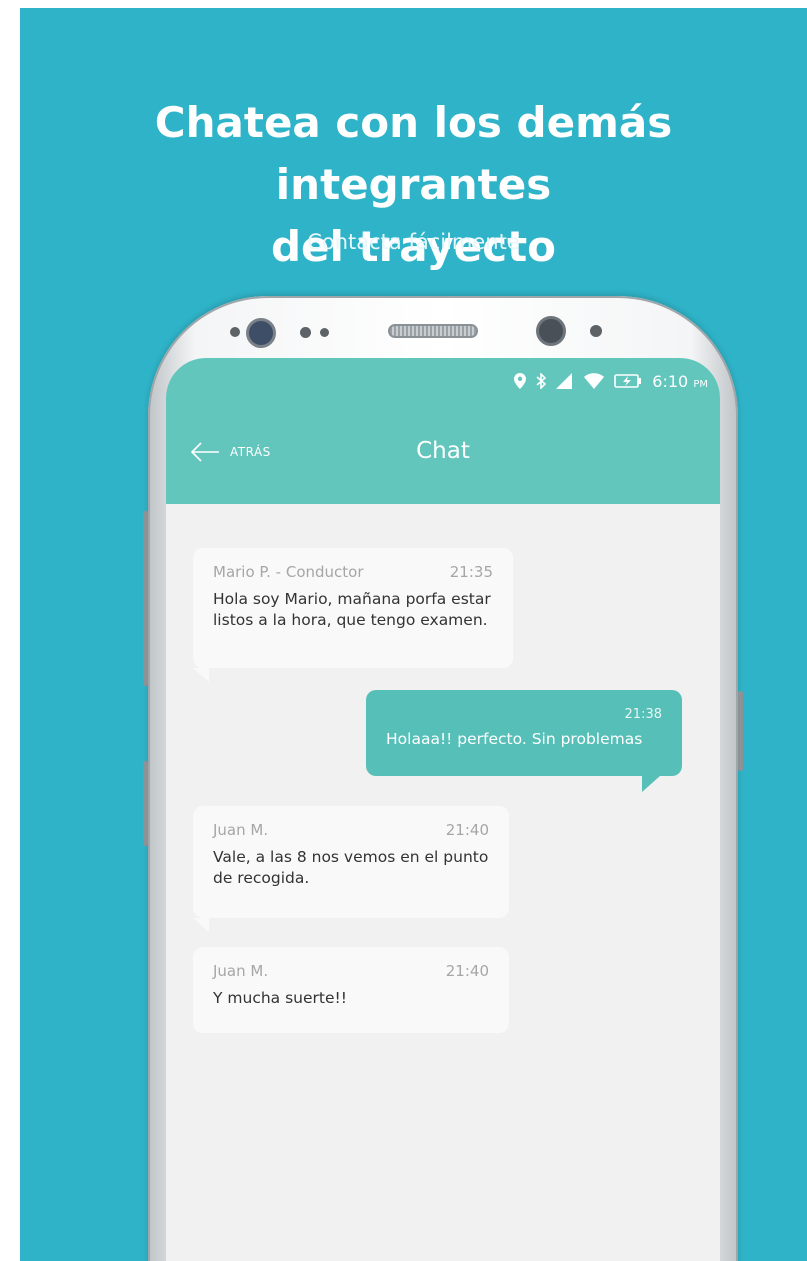 The image size is (807, 1261). I want to click on message-meta: 21:38, so click(524, 714).